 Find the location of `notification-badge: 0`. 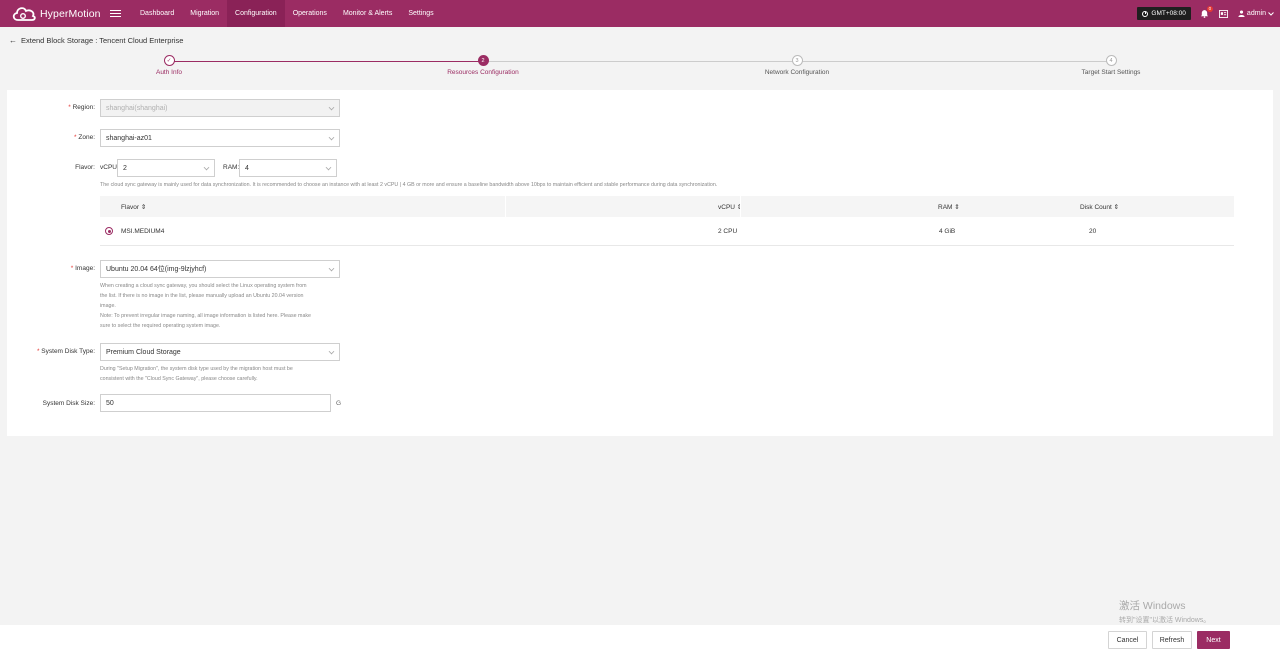

notification-badge: 0 is located at coordinates (1209, 8).